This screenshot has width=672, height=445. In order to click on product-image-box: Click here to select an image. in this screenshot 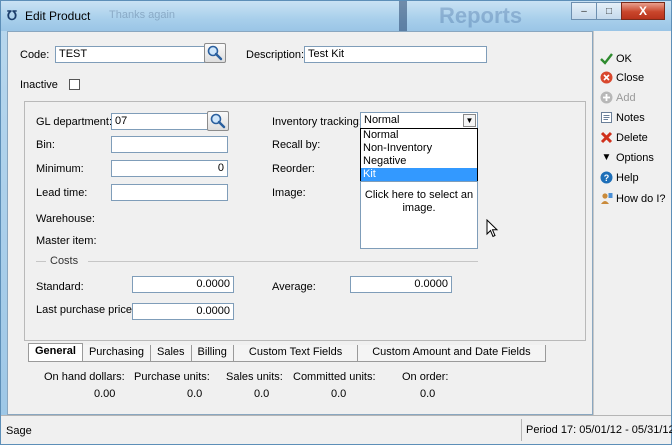, I will do `click(419, 215)`.